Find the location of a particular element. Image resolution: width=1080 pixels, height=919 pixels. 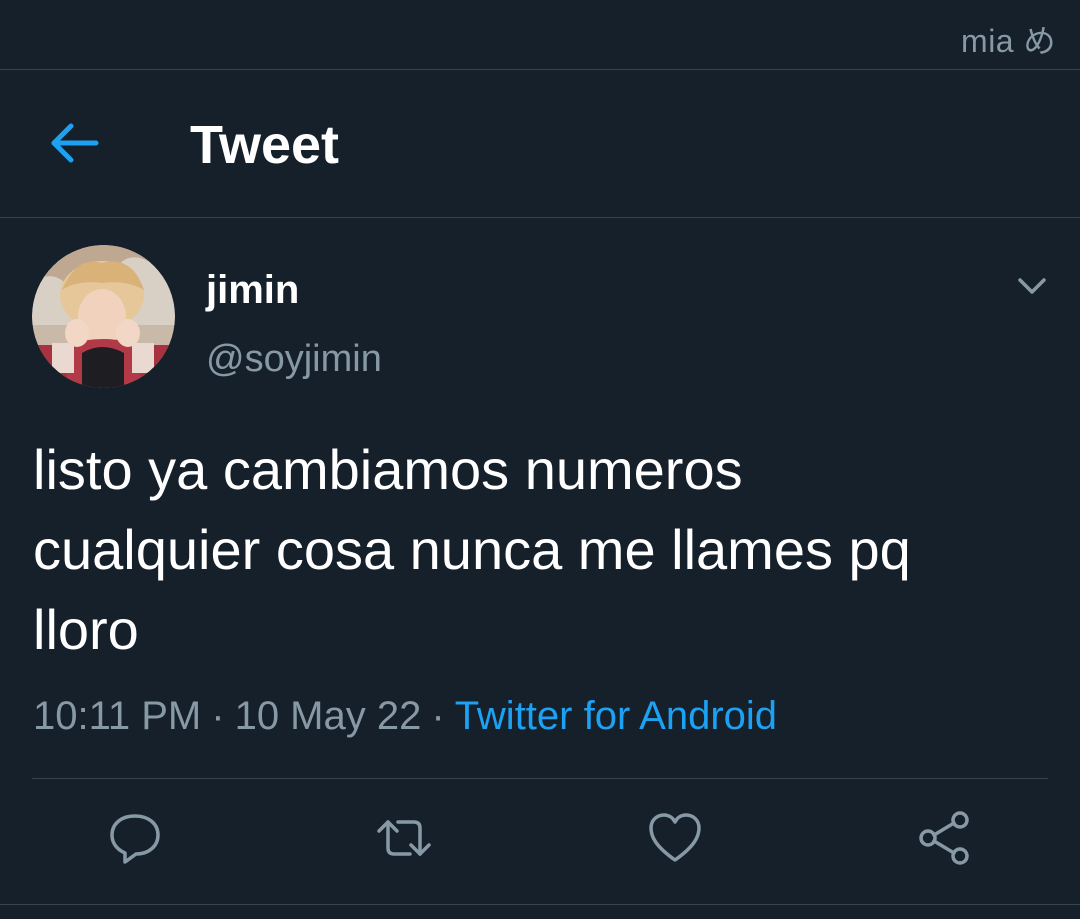

user-avatar-image is located at coordinates (103, 316).